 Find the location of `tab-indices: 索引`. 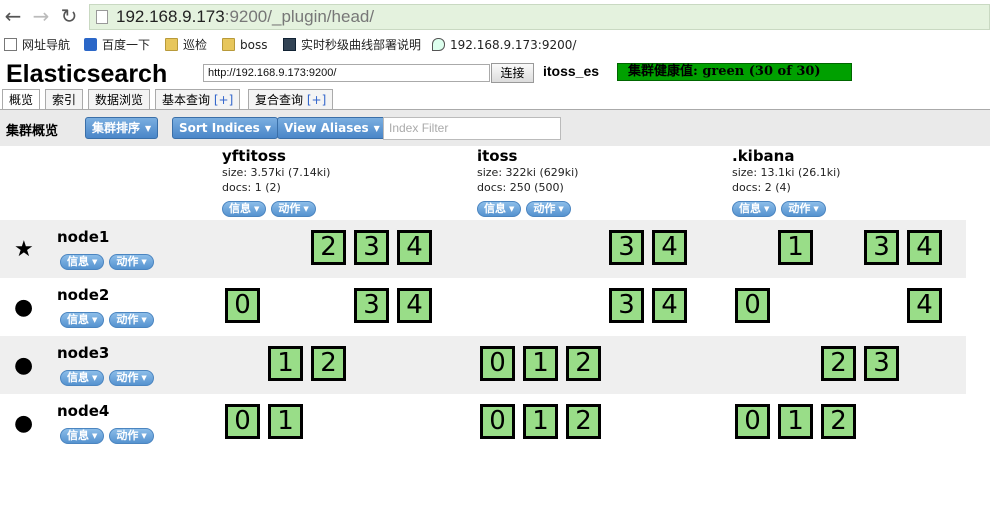

tab-indices: 索引 is located at coordinates (64, 99).